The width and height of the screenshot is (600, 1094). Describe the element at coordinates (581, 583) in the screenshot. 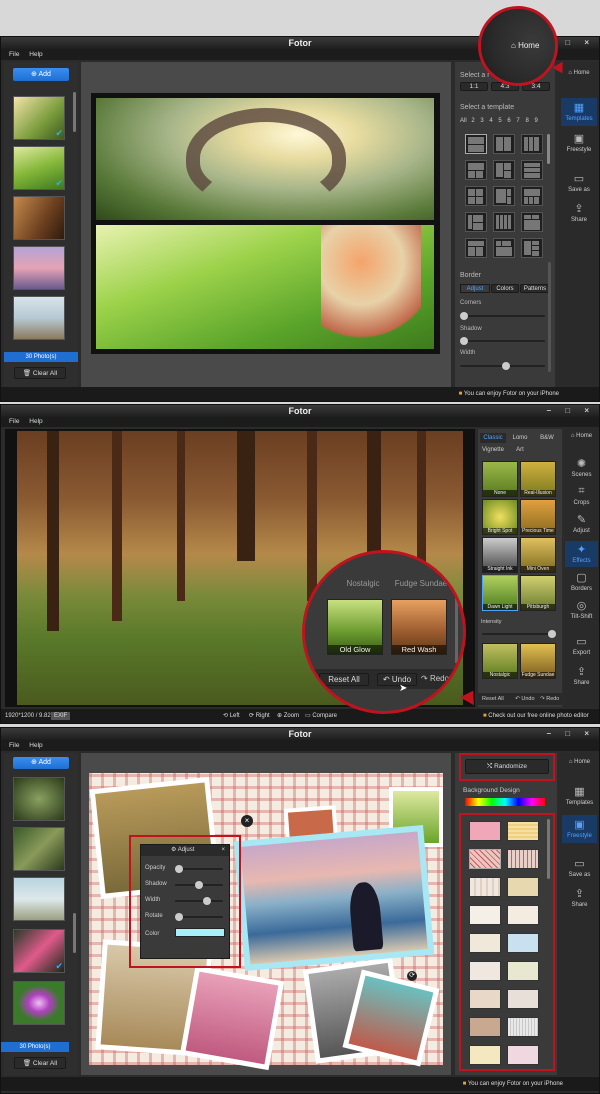

I see `nav-borders: ▢ Borders` at that location.